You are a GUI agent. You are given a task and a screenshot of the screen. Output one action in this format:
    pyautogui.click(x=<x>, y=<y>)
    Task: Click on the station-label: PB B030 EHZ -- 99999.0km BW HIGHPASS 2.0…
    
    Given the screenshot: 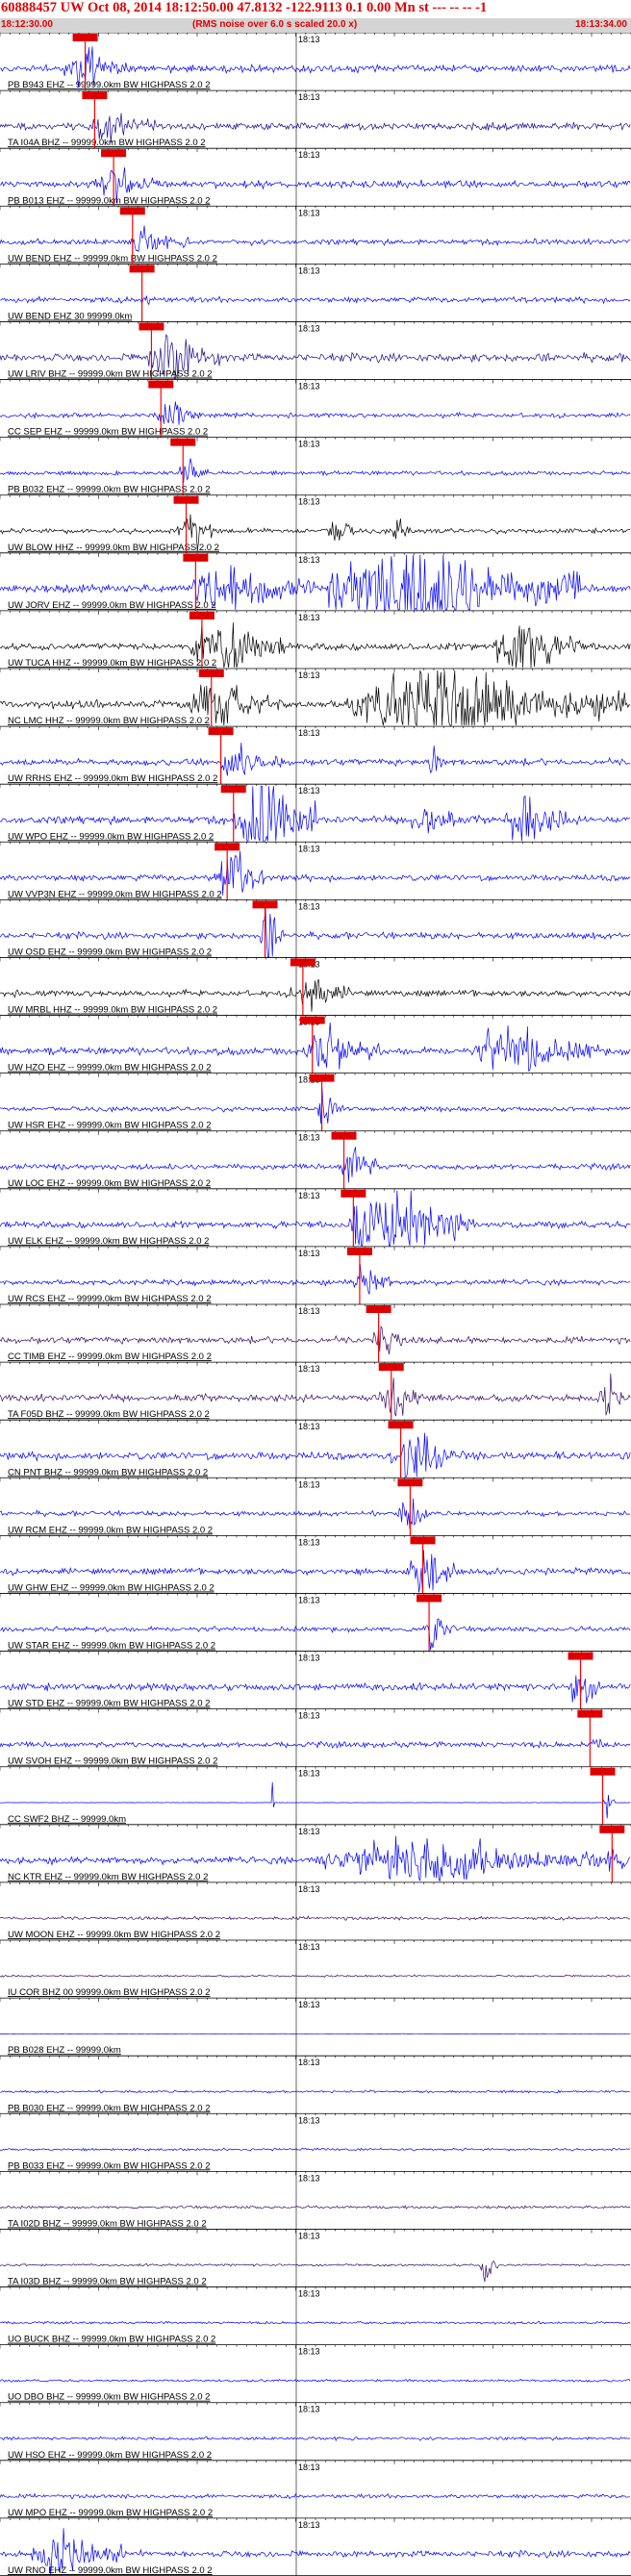 What is the action you would take?
    pyautogui.click(x=109, y=2108)
    